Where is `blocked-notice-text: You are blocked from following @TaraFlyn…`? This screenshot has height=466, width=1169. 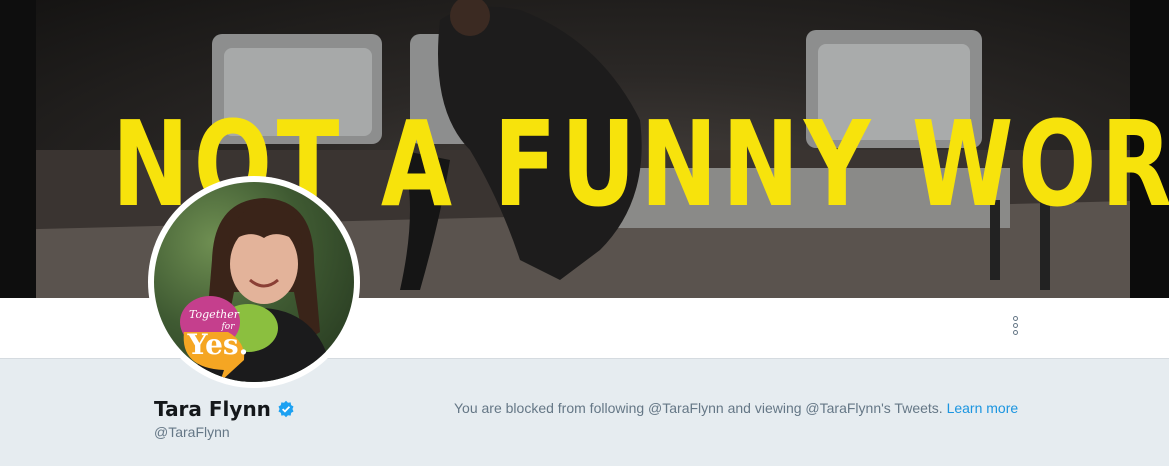
blocked-notice-text: You are blocked from following @TaraFlyn… is located at coordinates (698, 408).